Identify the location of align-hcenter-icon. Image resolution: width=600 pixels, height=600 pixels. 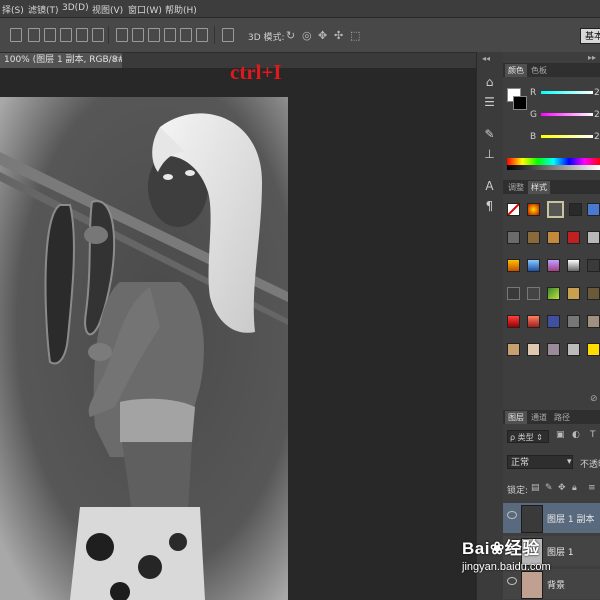
(82, 35).